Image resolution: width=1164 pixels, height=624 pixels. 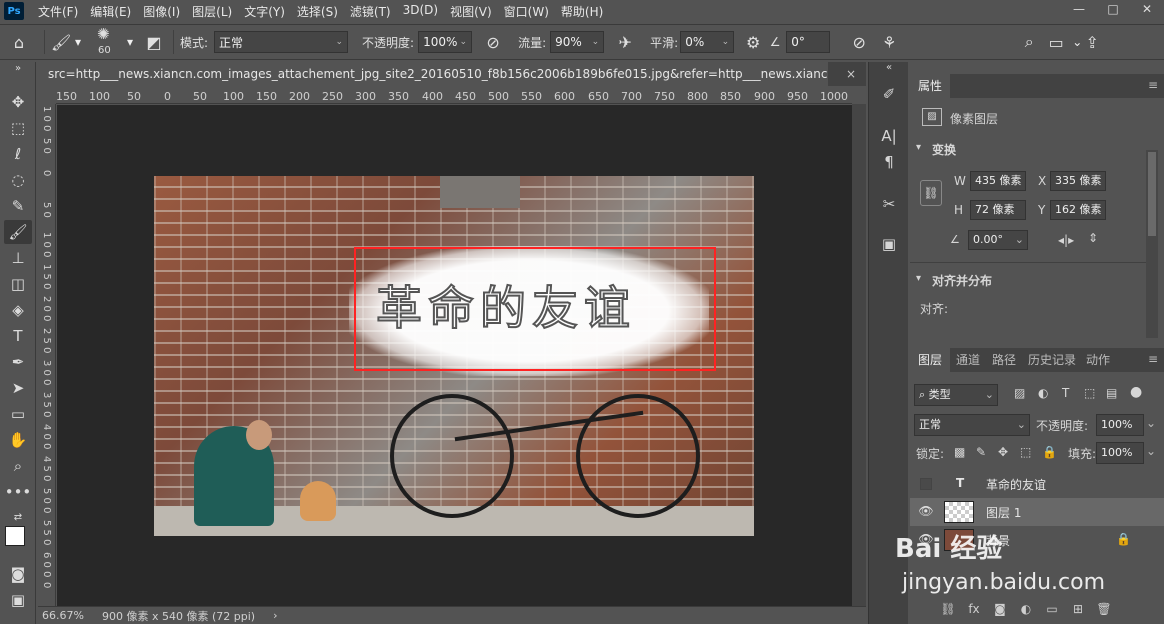 I want to click on tab-actions: 动作, so click(x=1098, y=360).